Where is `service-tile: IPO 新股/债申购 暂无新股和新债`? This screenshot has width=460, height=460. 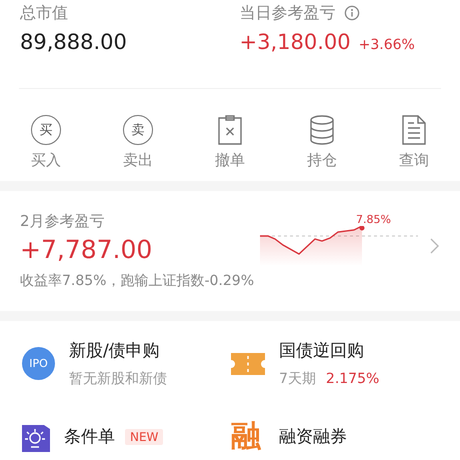
service-tile: IPO 新股/债申购 暂无新股和新债 is located at coordinates (126, 363).